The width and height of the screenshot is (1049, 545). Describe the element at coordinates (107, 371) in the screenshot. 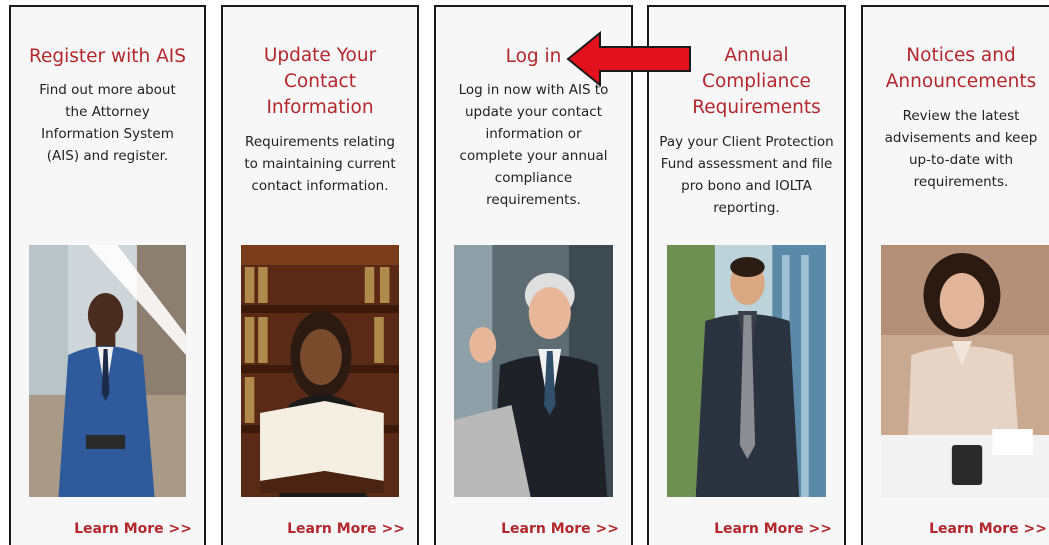

I see `photo-attorney-tablet` at that location.